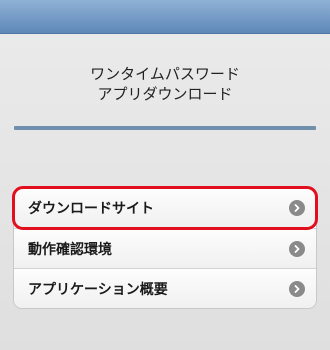 The image size is (330, 350). I want to click on menu-item-label: 動作確認環境, so click(70, 249).